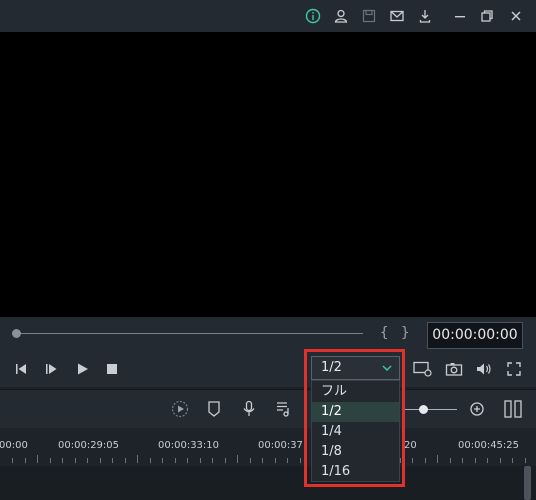  Describe the element at coordinates (431, 409) in the screenshot. I see `zoom-slider` at that location.